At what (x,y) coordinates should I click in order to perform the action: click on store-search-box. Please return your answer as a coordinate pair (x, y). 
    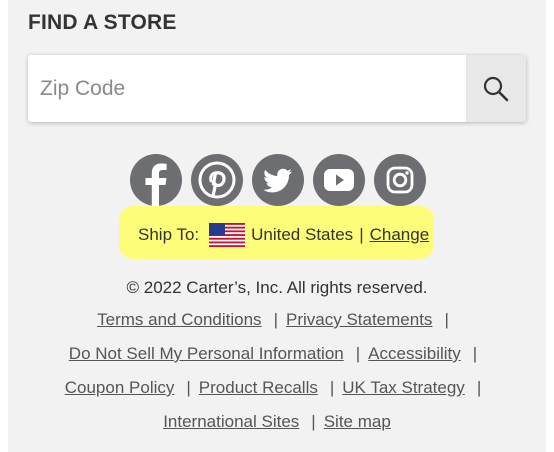
    Looking at the image, I should click on (277, 88).